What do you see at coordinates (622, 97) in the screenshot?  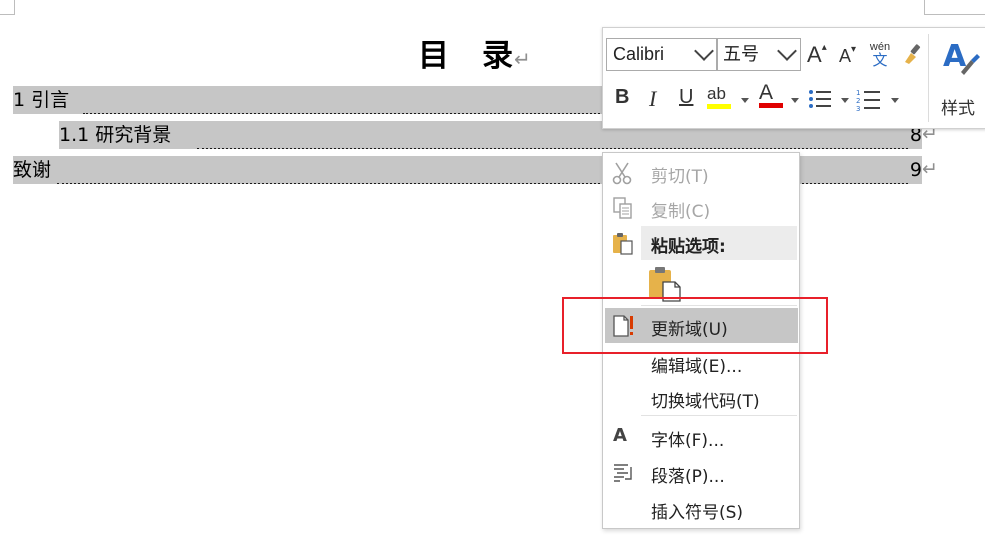 I see `bold-button: B` at bounding box center [622, 97].